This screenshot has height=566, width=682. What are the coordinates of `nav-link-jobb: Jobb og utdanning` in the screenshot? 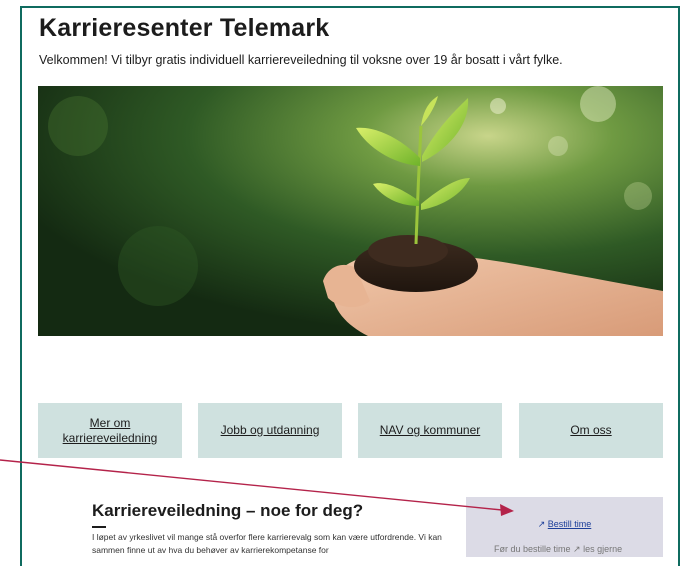 It's located at (270, 430).